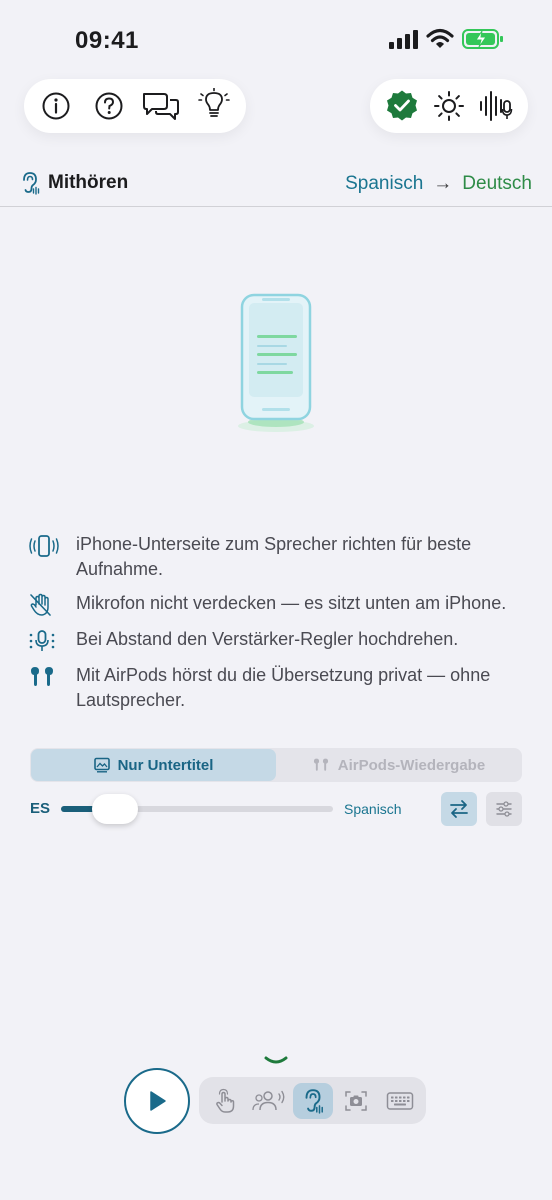 This screenshot has width=552, height=1200. I want to click on mode-row: Mithören Spanisch → Deutsch, so click(276, 185).